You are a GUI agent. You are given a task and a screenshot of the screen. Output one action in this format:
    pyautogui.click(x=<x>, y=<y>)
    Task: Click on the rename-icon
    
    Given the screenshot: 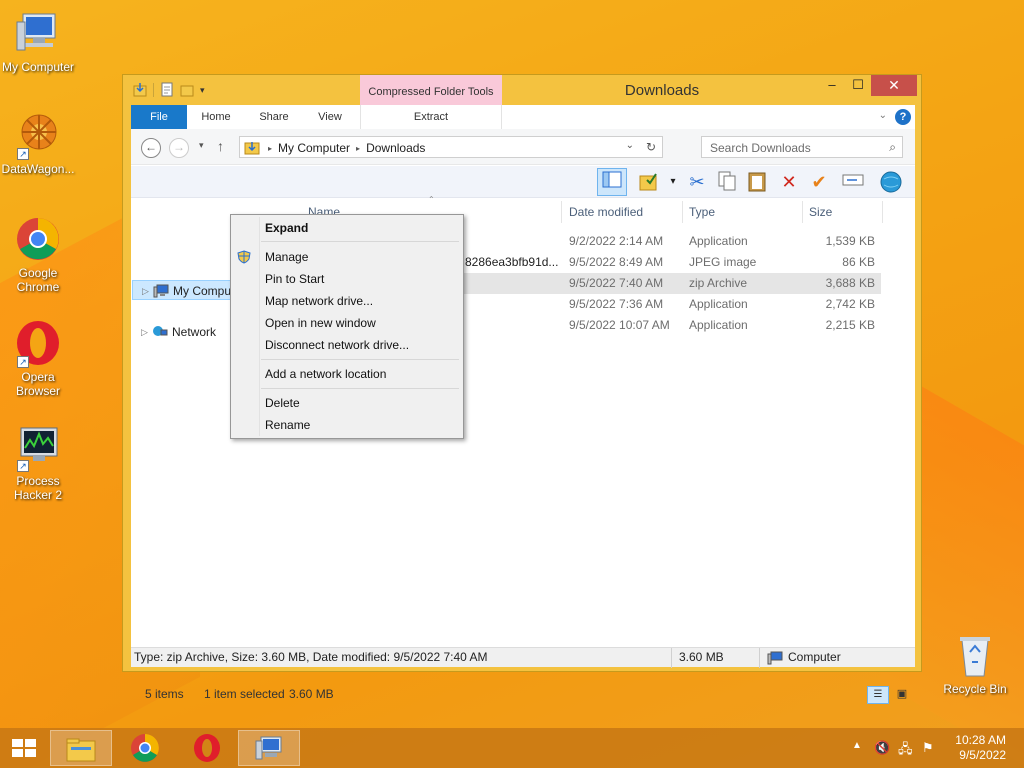 What is the action you would take?
    pyautogui.click(x=853, y=182)
    